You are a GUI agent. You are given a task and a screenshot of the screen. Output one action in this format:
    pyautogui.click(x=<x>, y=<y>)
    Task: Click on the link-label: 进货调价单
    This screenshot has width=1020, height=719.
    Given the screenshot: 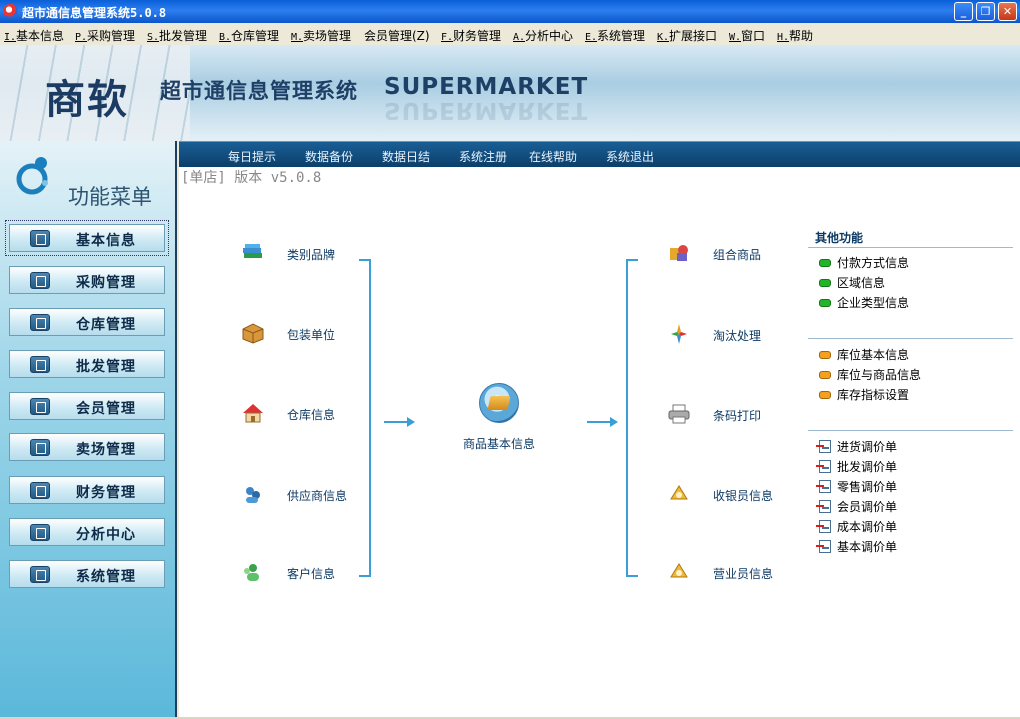 What is the action you would take?
    pyautogui.click(x=867, y=447)
    